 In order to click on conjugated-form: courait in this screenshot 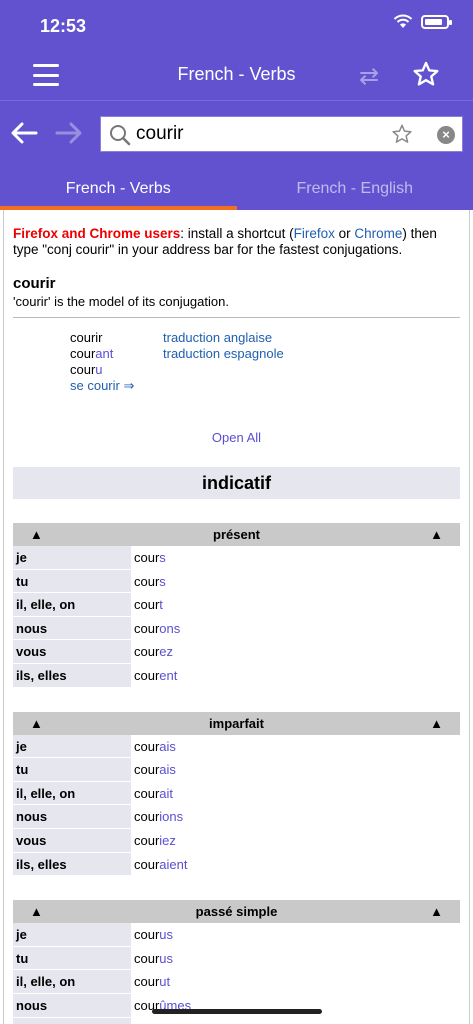, I will do `click(152, 794)`.